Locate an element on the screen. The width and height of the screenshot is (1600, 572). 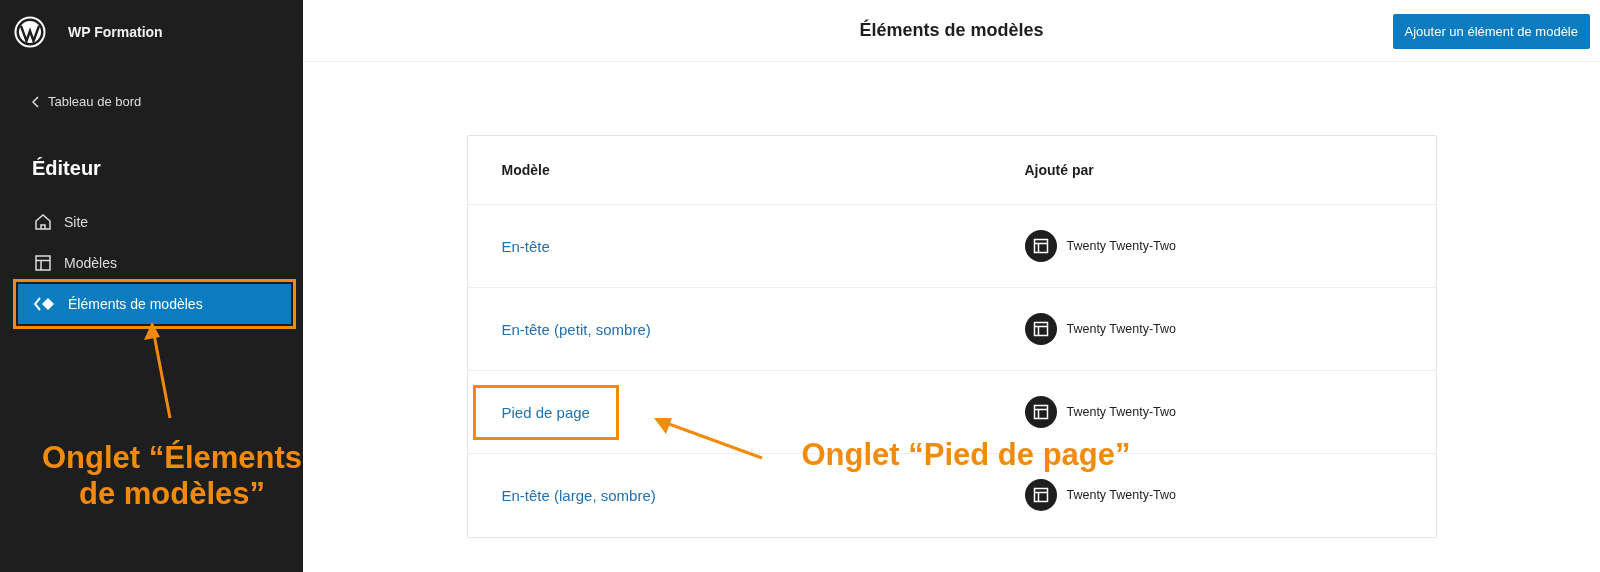
home-icon is located at coordinates (43, 222).